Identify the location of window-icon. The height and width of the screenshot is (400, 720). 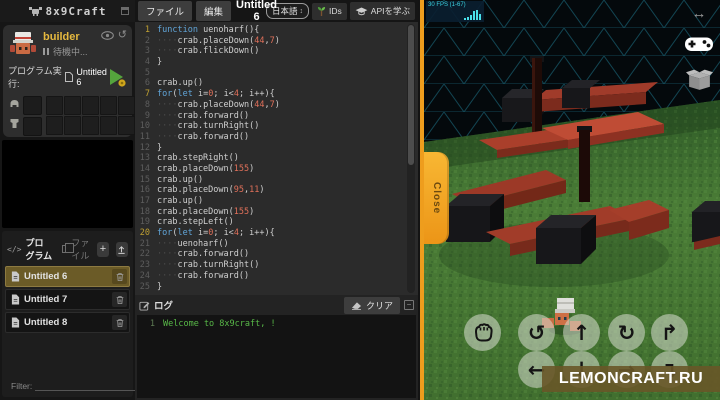
(125, 11).